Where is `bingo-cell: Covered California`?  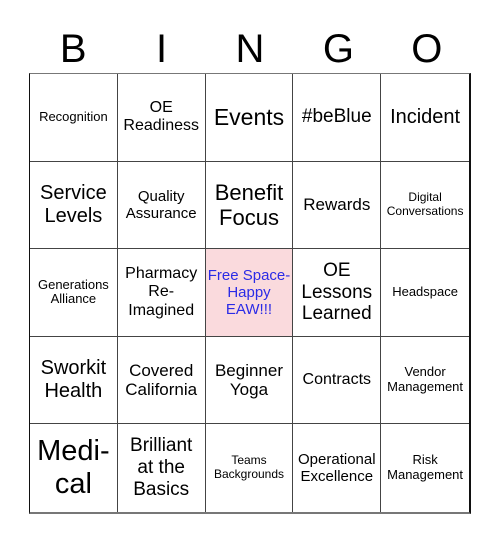
bingo-cell: Covered California is located at coordinates (161, 380).